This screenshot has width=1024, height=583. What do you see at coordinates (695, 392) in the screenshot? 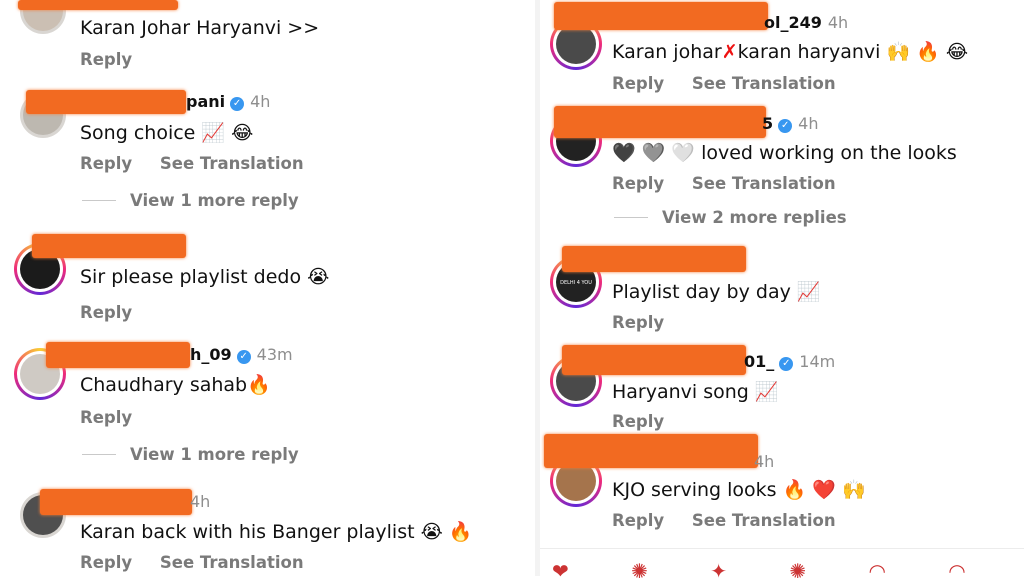
I see `comment-text: Haryanvi song 📈` at bounding box center [695, 392].